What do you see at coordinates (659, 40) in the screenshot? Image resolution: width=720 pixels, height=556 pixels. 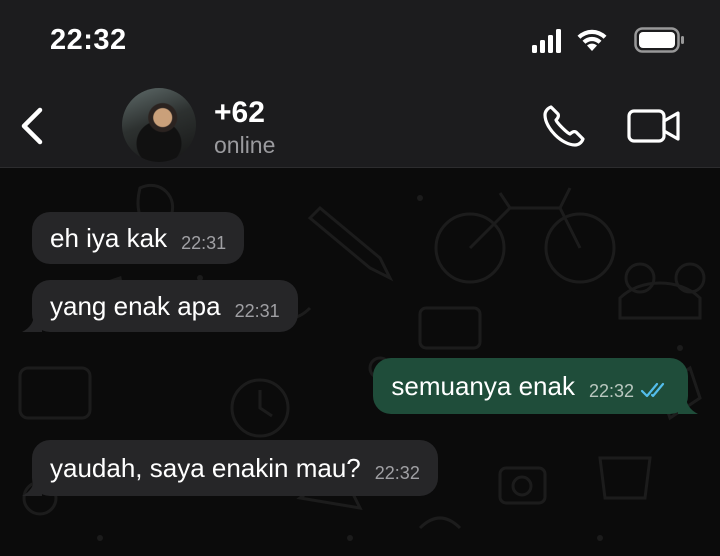 I see `battery-icon` at bounding box center [659, 40].